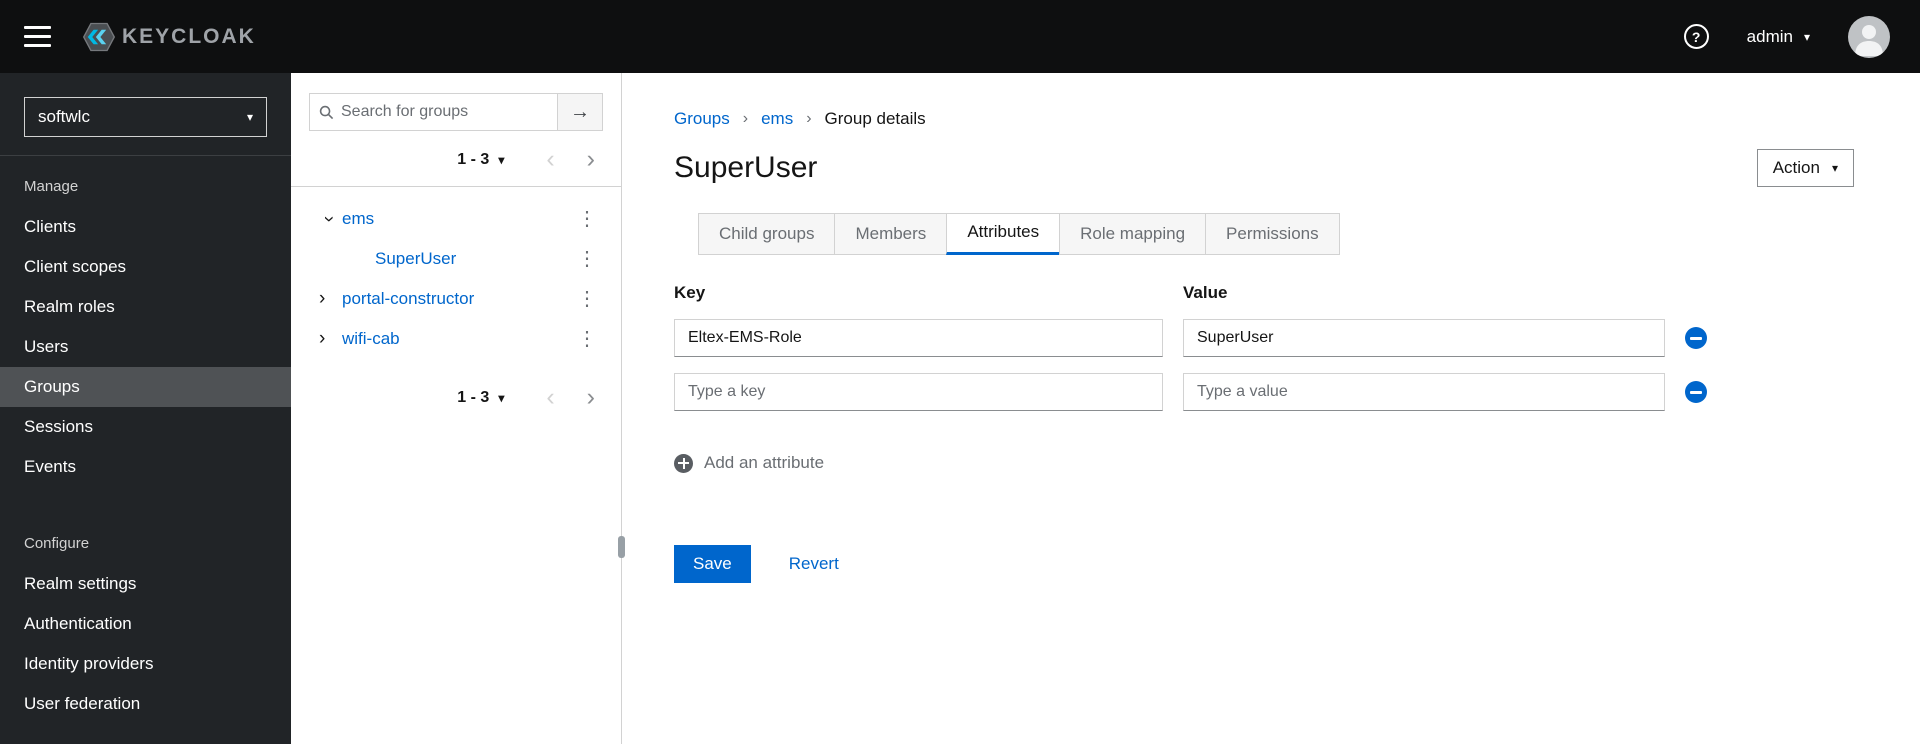  Describe the element at coordinates (326, 112) in the screenshot. I see `search-icon` at that location.